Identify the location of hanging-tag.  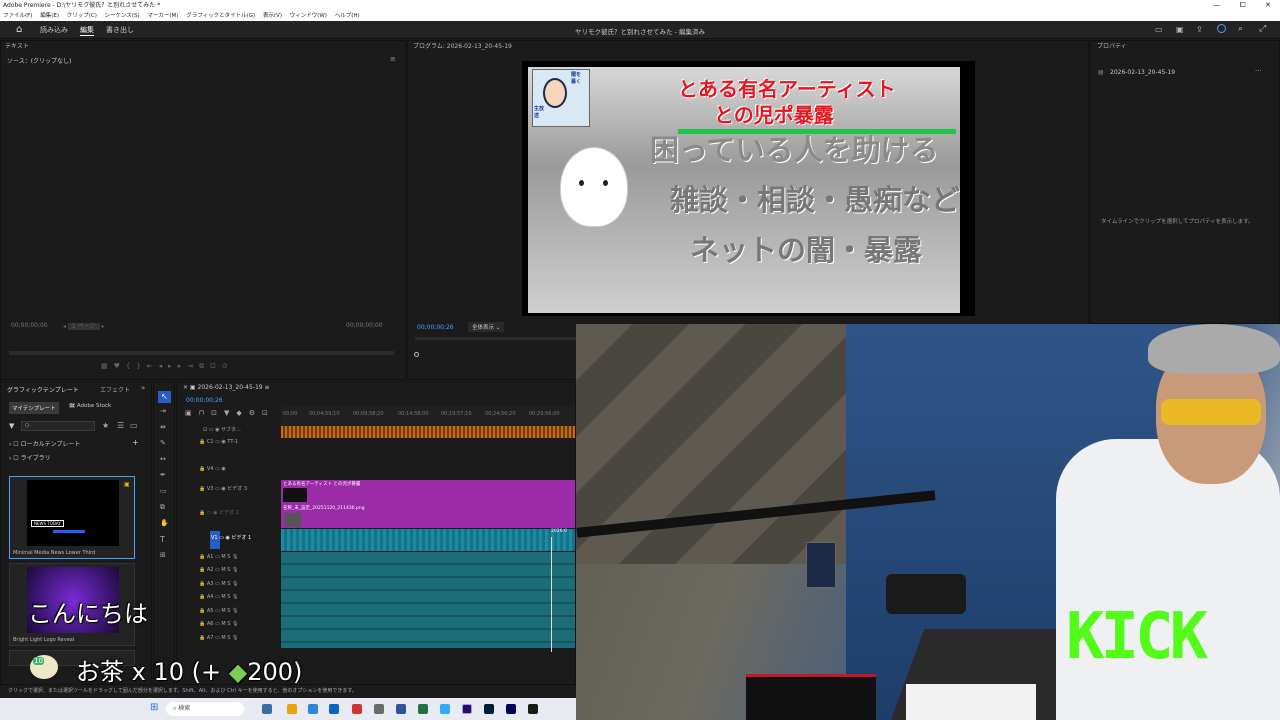
(821, 565).